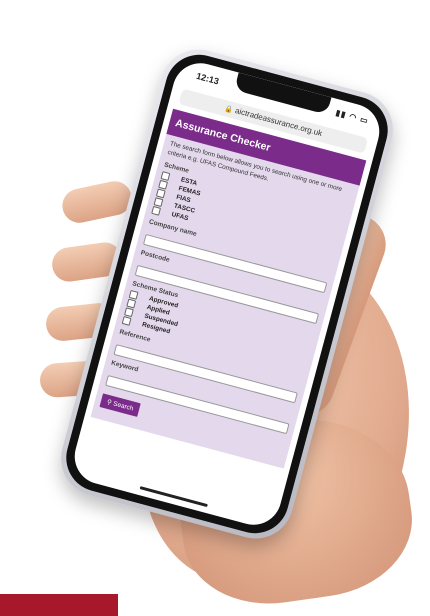  I want to click on lock-icon: 🔒, so click(228, 110).